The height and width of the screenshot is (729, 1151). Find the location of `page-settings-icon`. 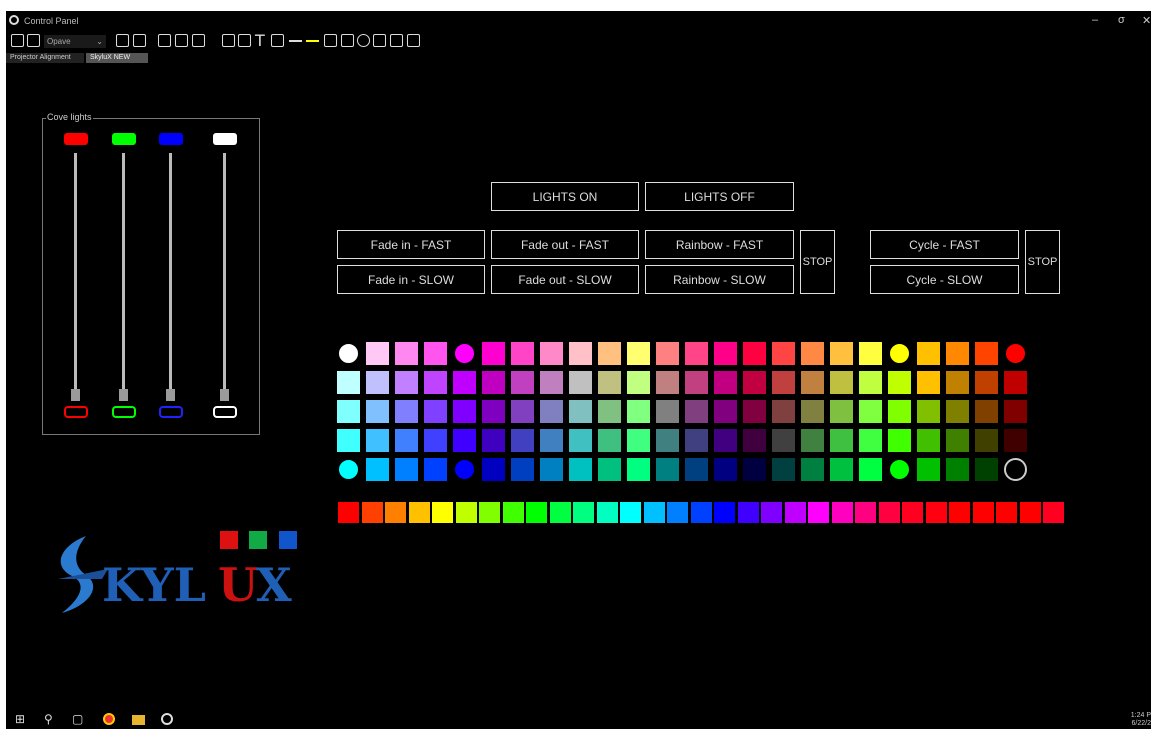

page-settings-icon is located at coordinates (139, 40).